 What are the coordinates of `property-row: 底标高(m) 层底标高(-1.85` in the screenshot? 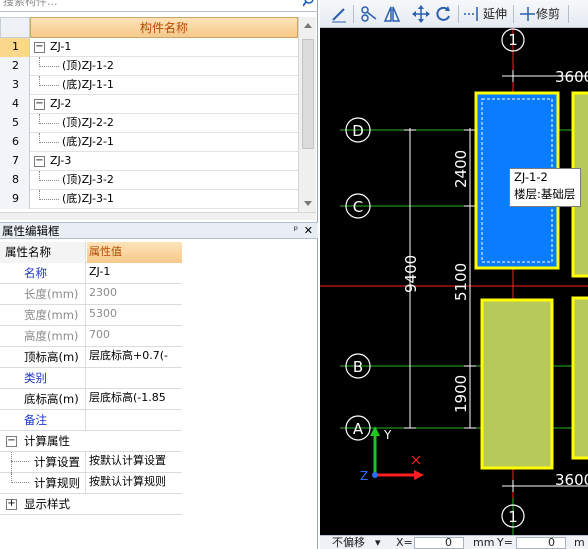 It's located at (91, 399).